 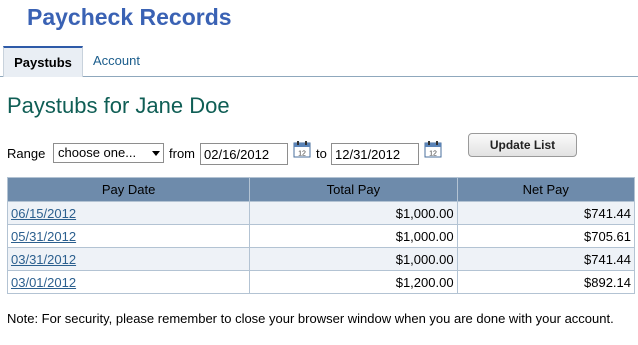 What do you see at coordinates (128, 236) in the screenshot?
I see `pay-date-cell: 05/31/2012` at bounding box center [128, 236].